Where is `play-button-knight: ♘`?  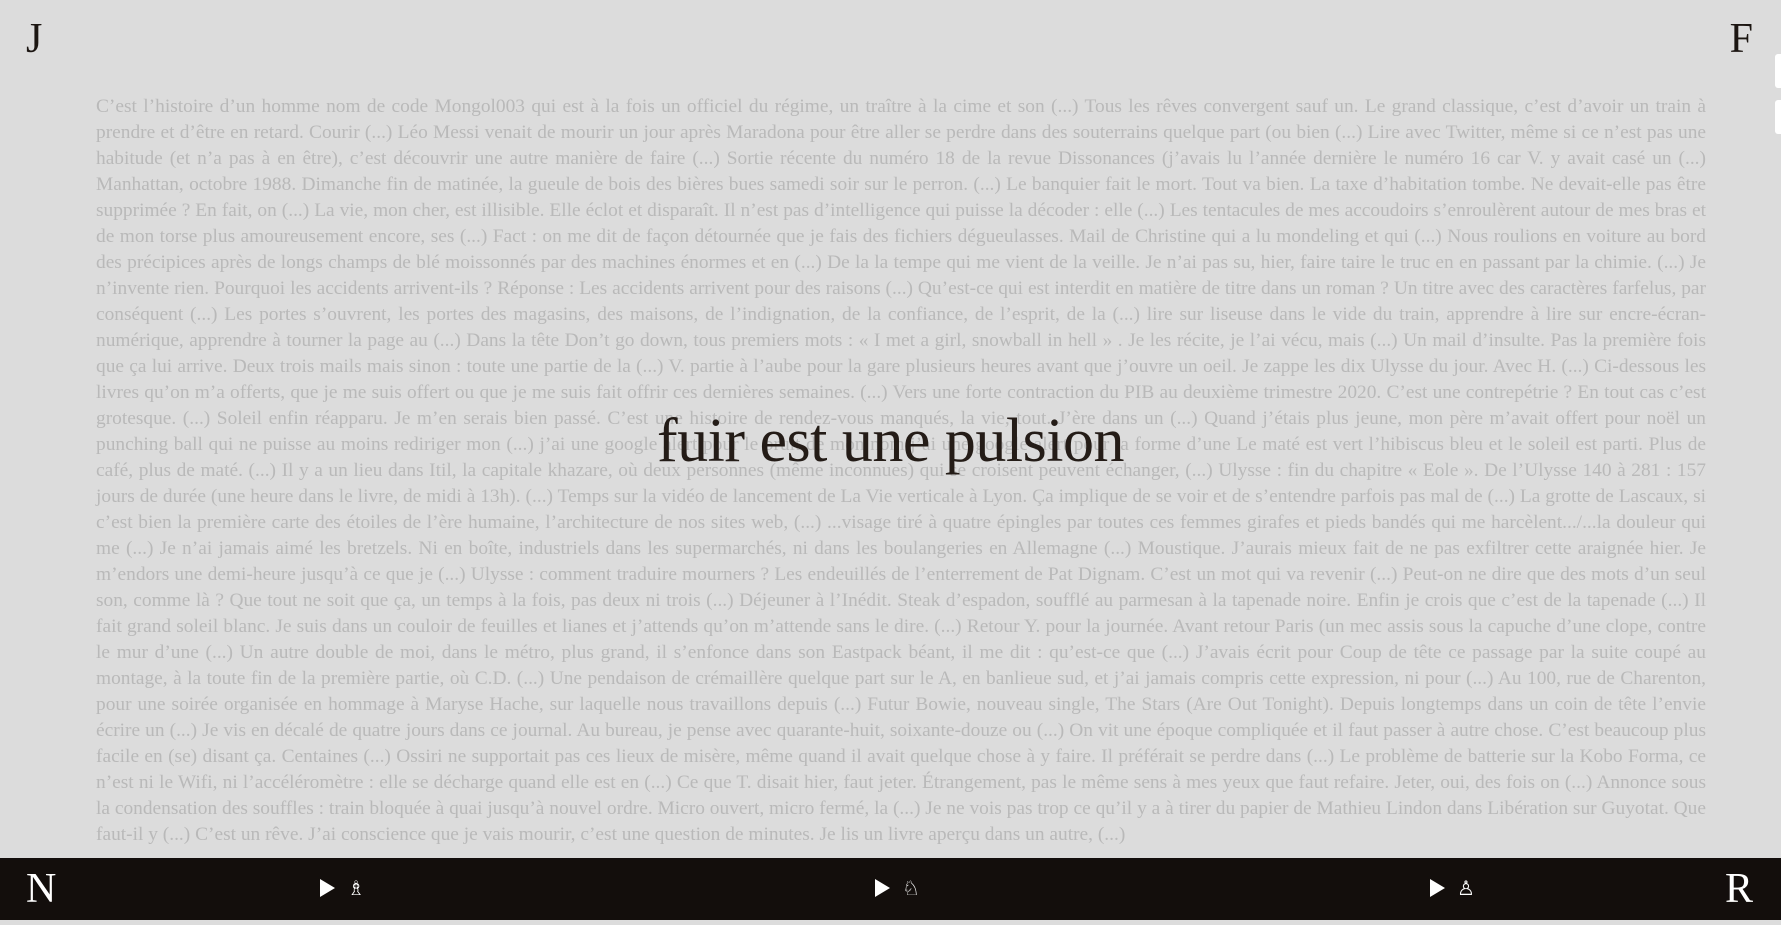
play-button-knight: ♘ is located at coordinates (897, 888).